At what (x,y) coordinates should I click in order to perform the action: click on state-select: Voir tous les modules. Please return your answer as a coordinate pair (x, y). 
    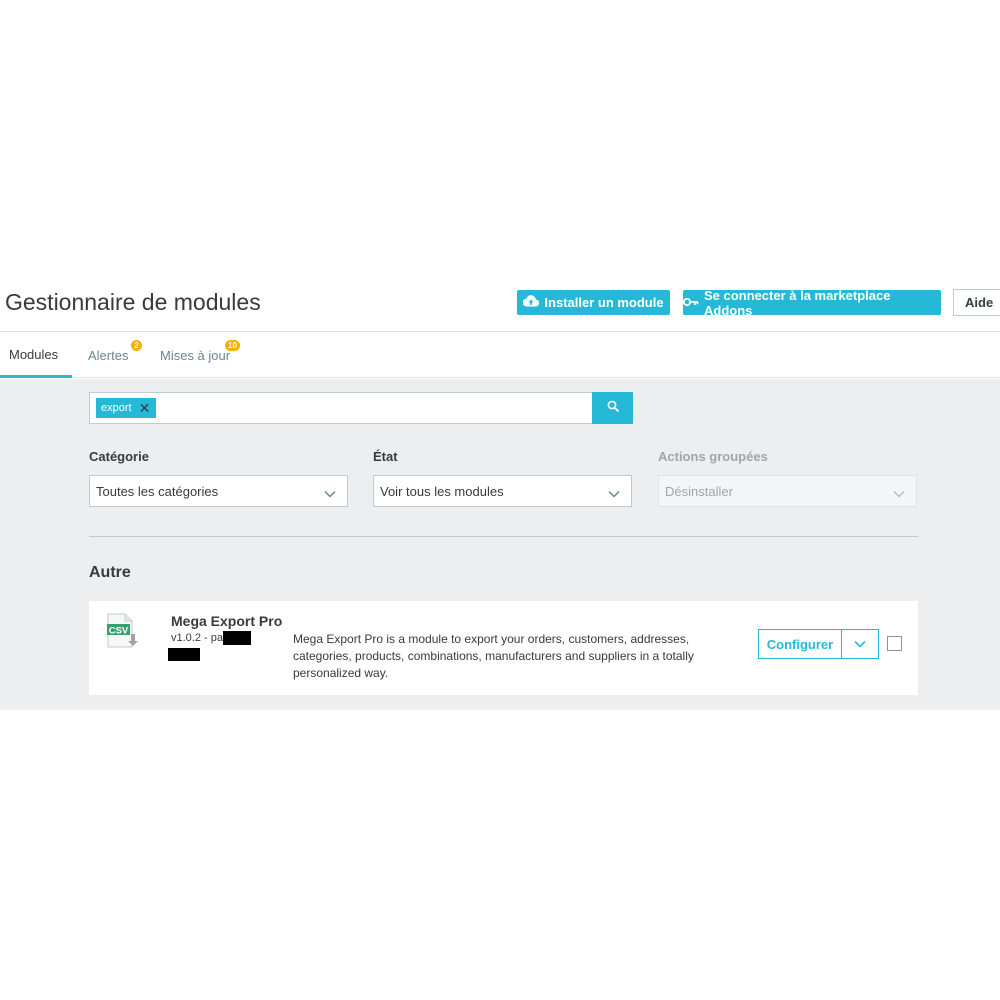
    Looking at the image, I should click on (502, 491).